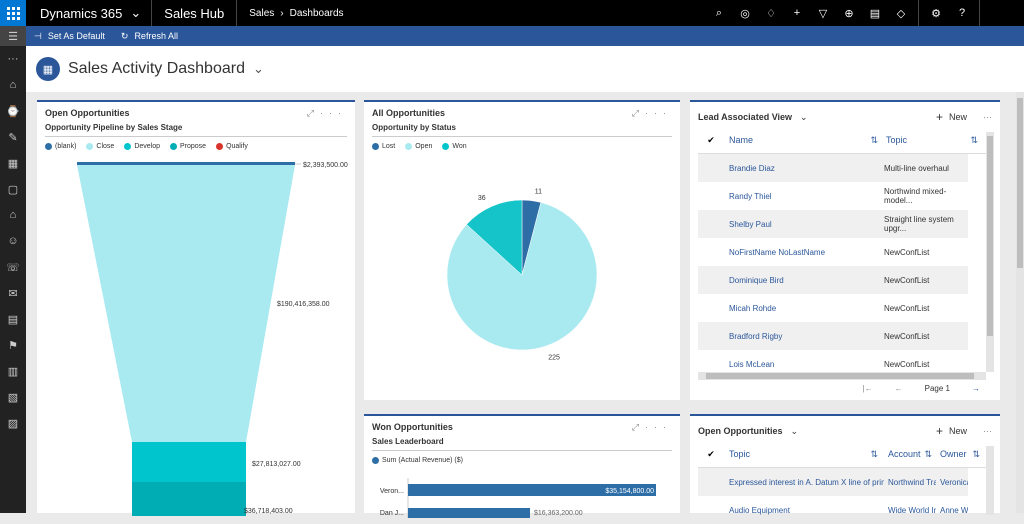 The image size is (1024, 524). I want to click on legend-item: Propose, so click(188, 146).